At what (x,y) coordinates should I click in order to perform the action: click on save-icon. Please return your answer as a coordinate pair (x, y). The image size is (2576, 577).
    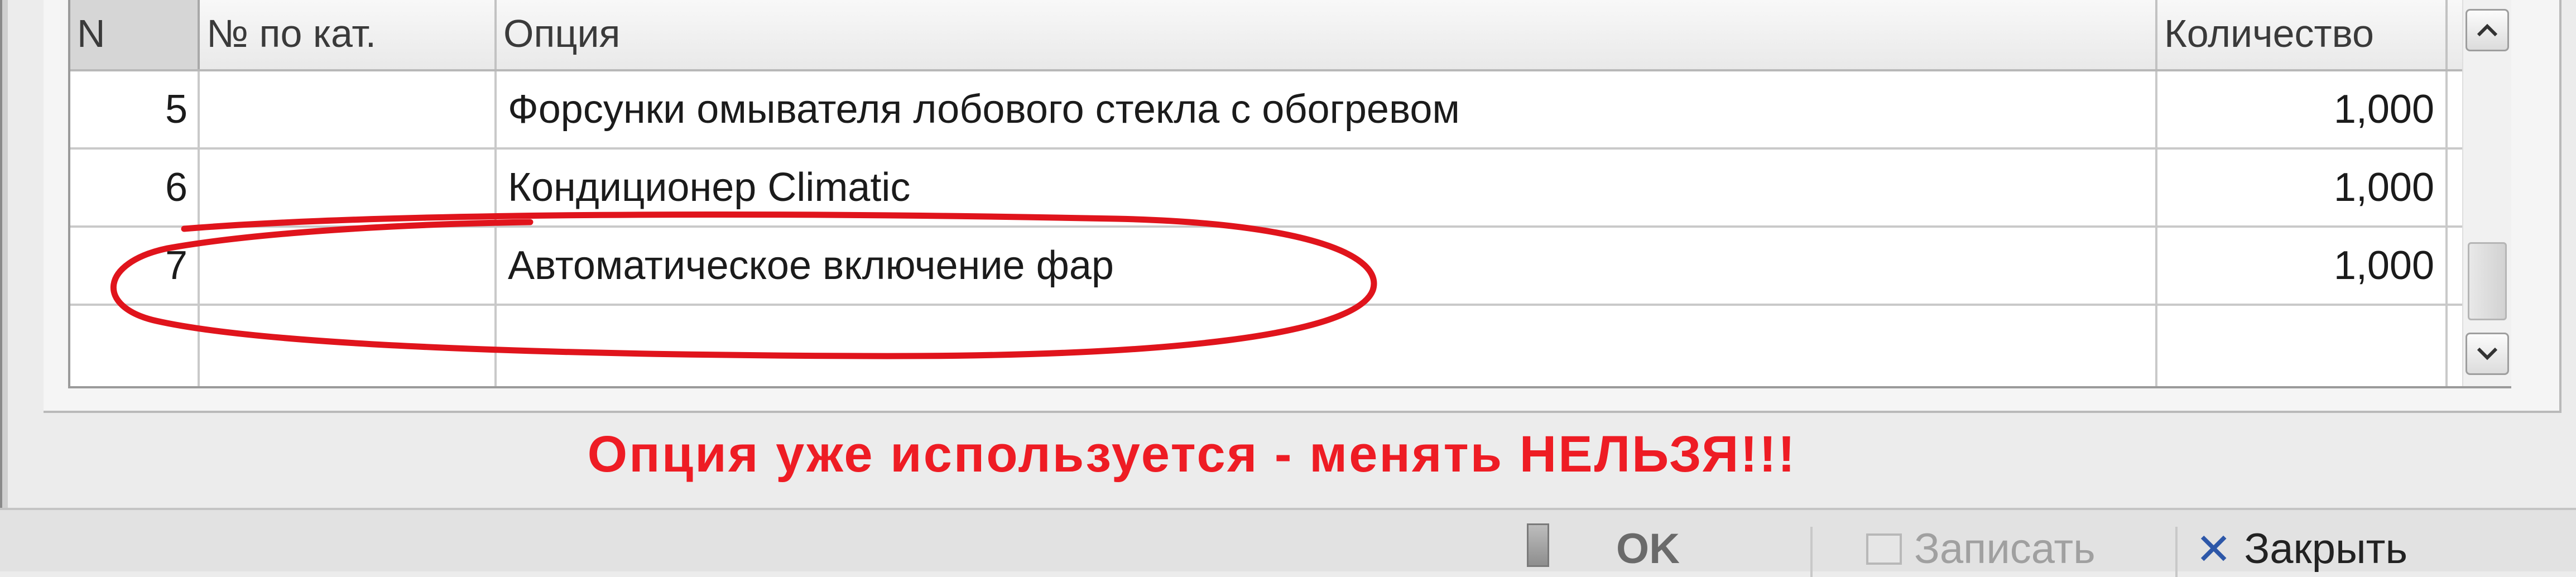
    Looking at the image, I should click on (1884, 549).